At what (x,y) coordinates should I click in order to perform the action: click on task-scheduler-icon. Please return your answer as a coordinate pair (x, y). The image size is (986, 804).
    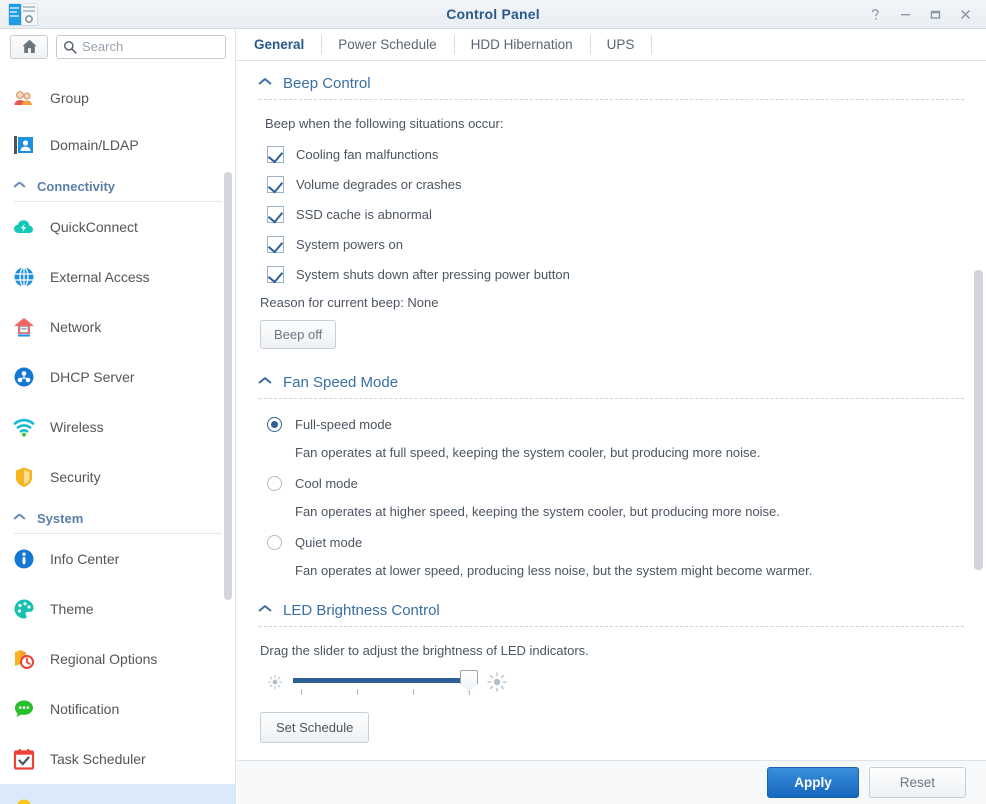
    Looking at the image, I should click on (24, 759).